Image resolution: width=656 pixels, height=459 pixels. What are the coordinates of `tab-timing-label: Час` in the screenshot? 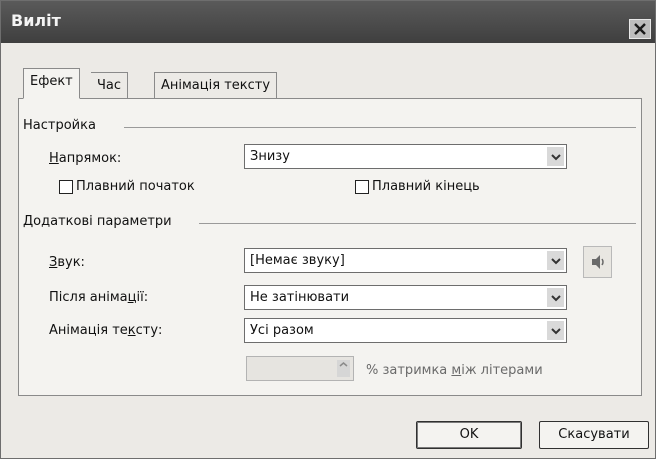 It's located at (109, 85).